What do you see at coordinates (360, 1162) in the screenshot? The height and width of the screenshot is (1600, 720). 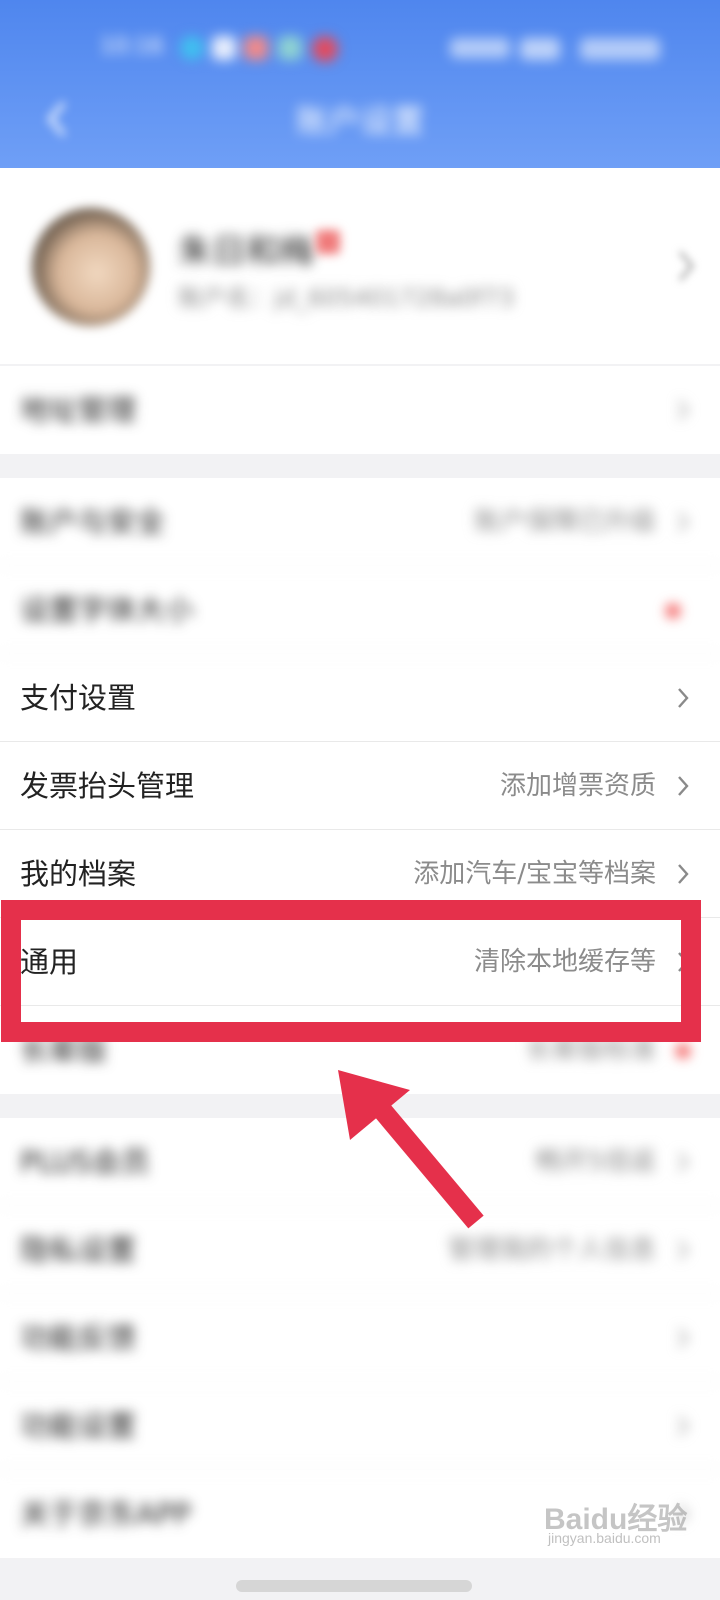 I see `row-plus-member: PLUS会员 畅开5倍返` at bounding box center [360, 1162].